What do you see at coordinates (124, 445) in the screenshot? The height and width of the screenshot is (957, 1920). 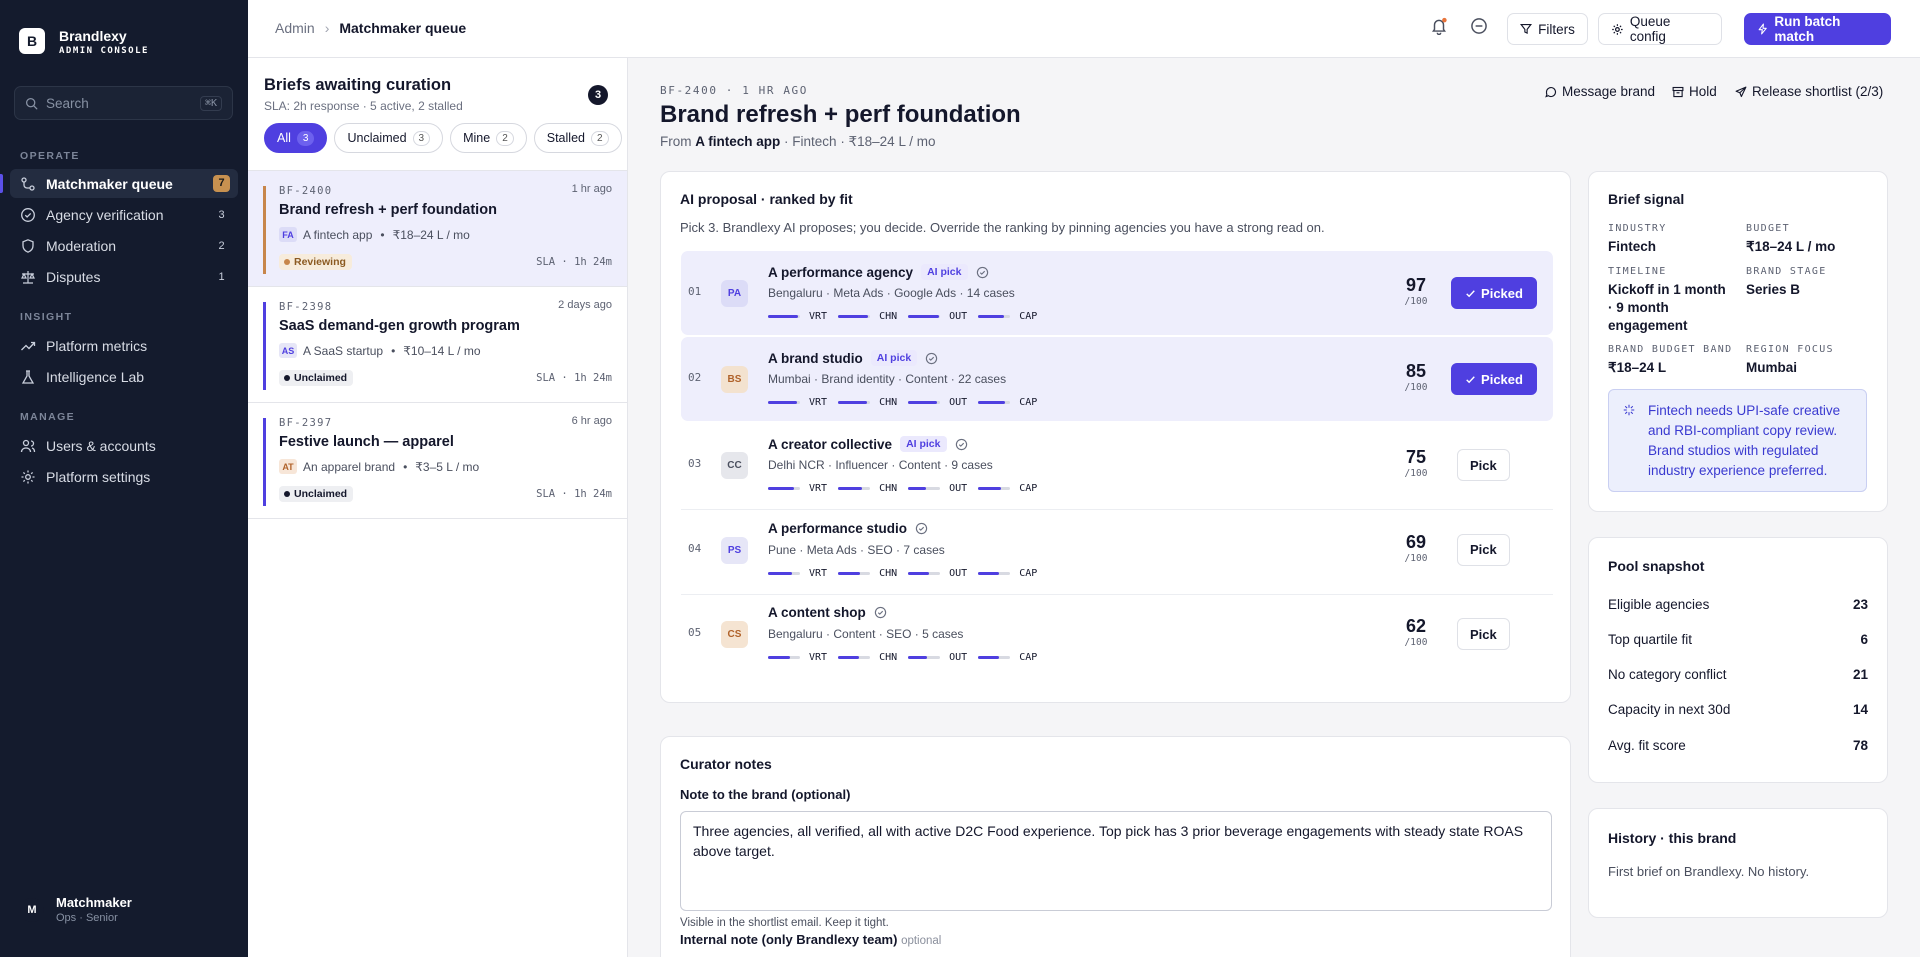 I see `sidebar-item-users-accounts: Users & accounts` at bounding box center [124, 445].